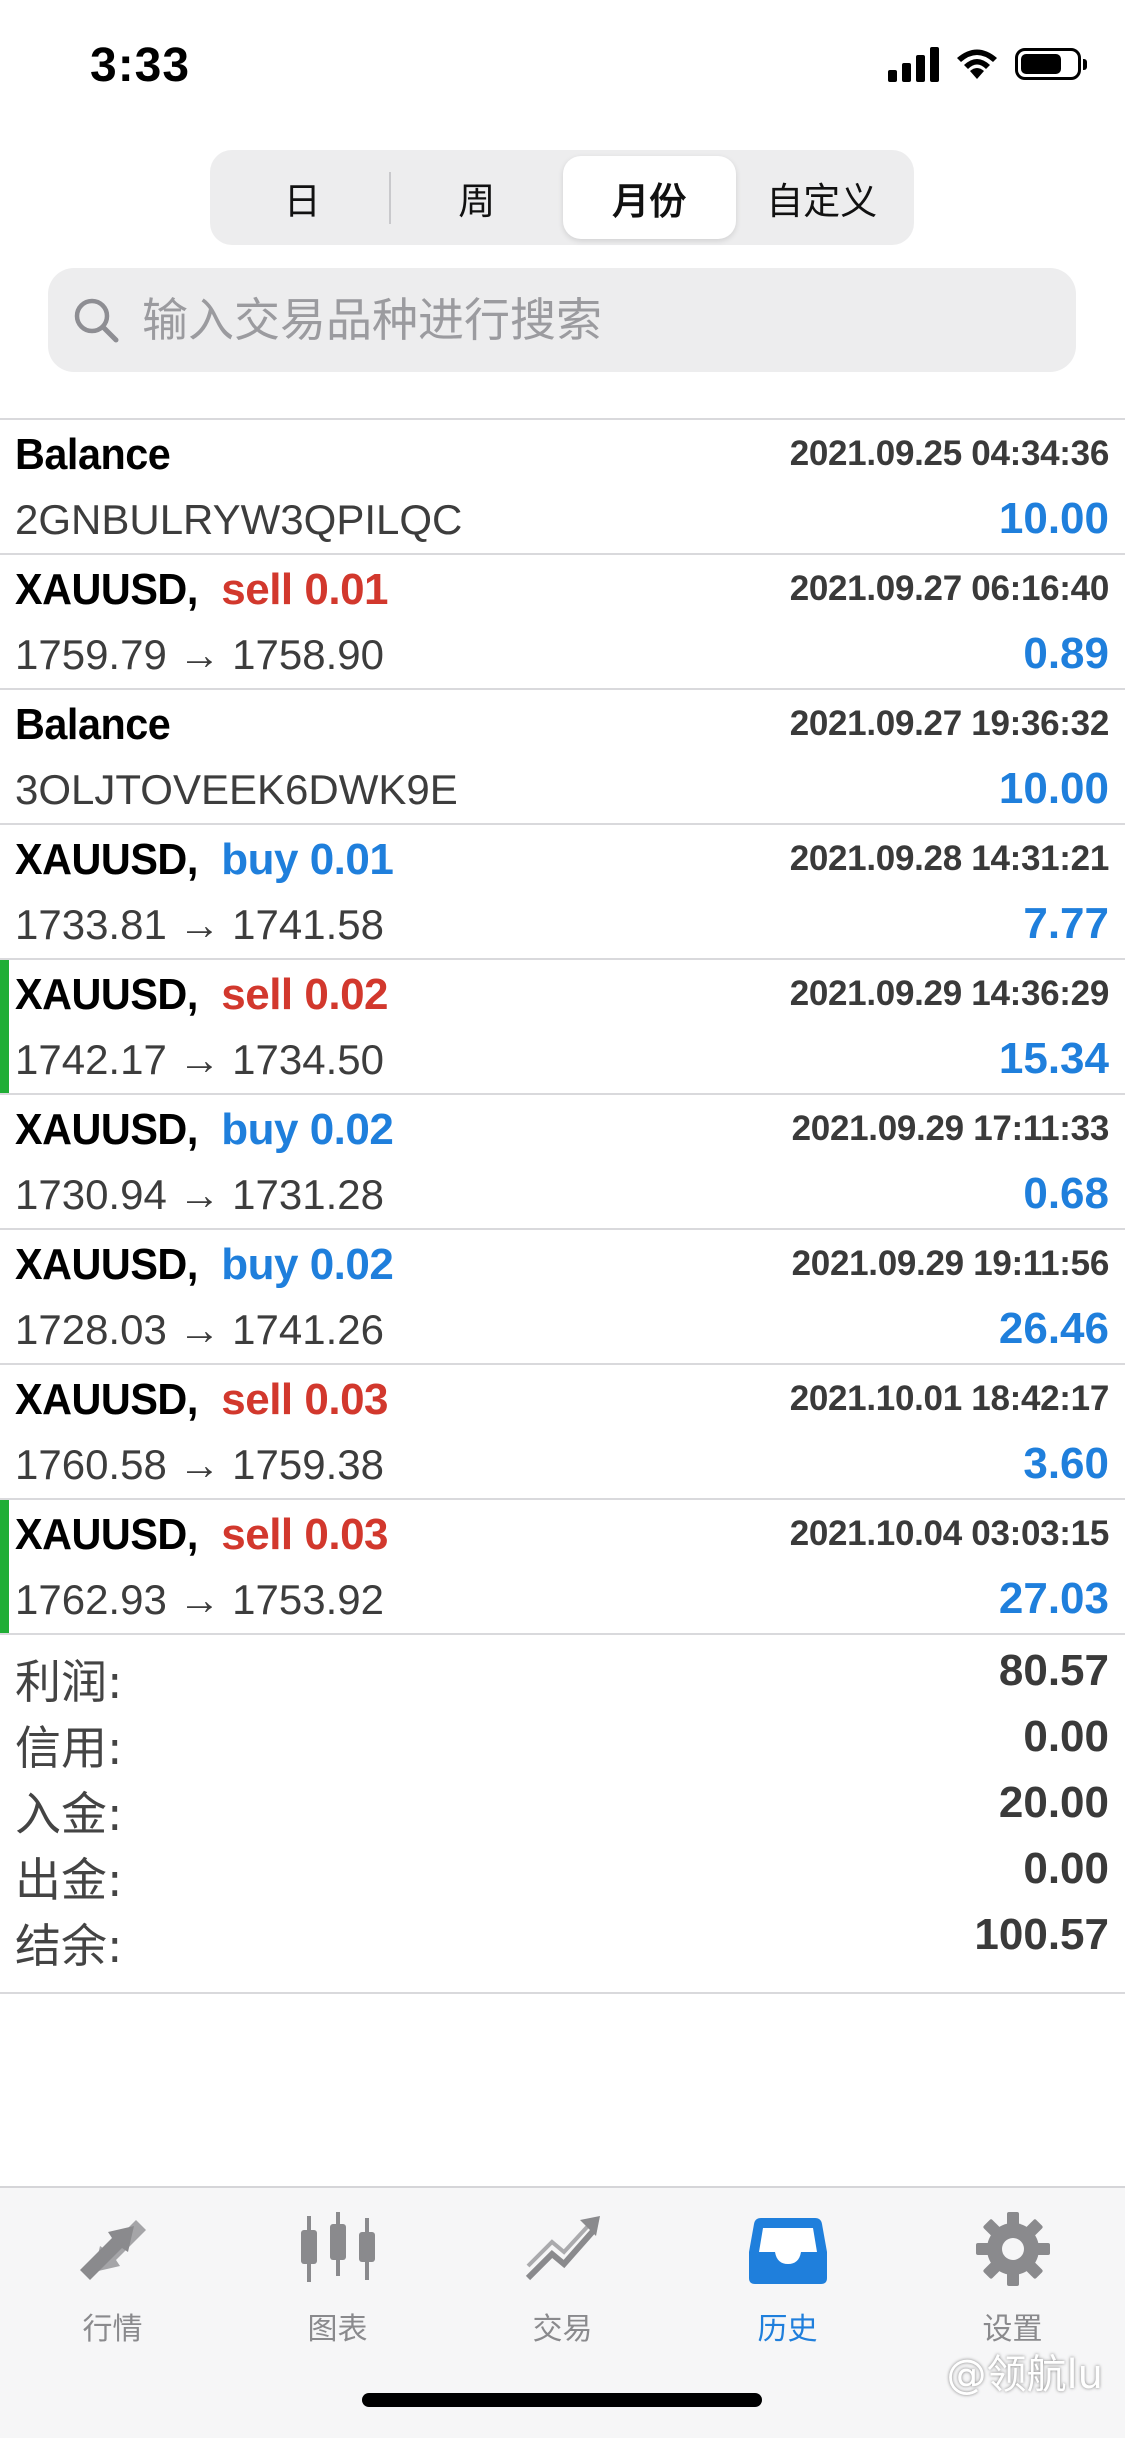  What do you see at coordinates (112, 2250) in the screenshot?
I see `quotes-icon` at bounding box center [112, 2250].